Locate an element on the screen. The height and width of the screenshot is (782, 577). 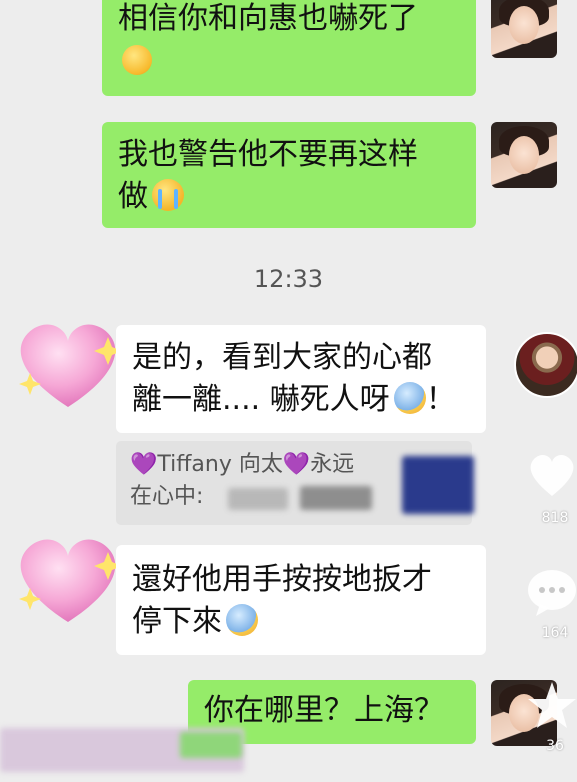
comment-icon is located at coordinates (551, 592).